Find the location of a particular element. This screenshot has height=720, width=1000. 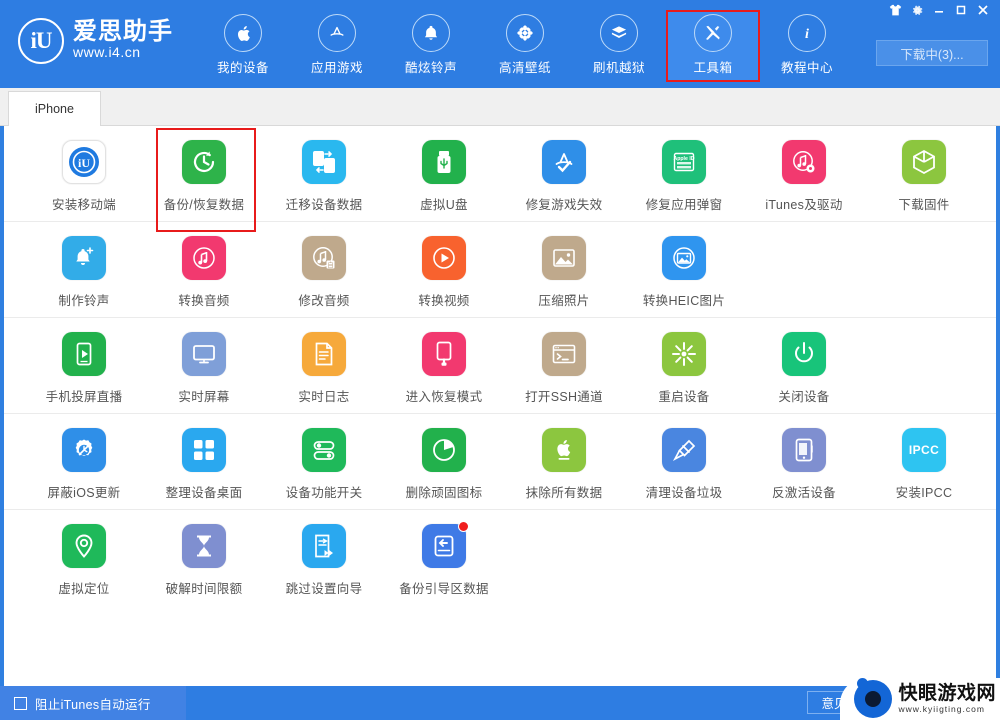

block-itunes-checkbox is located at coordinates (20, 703).